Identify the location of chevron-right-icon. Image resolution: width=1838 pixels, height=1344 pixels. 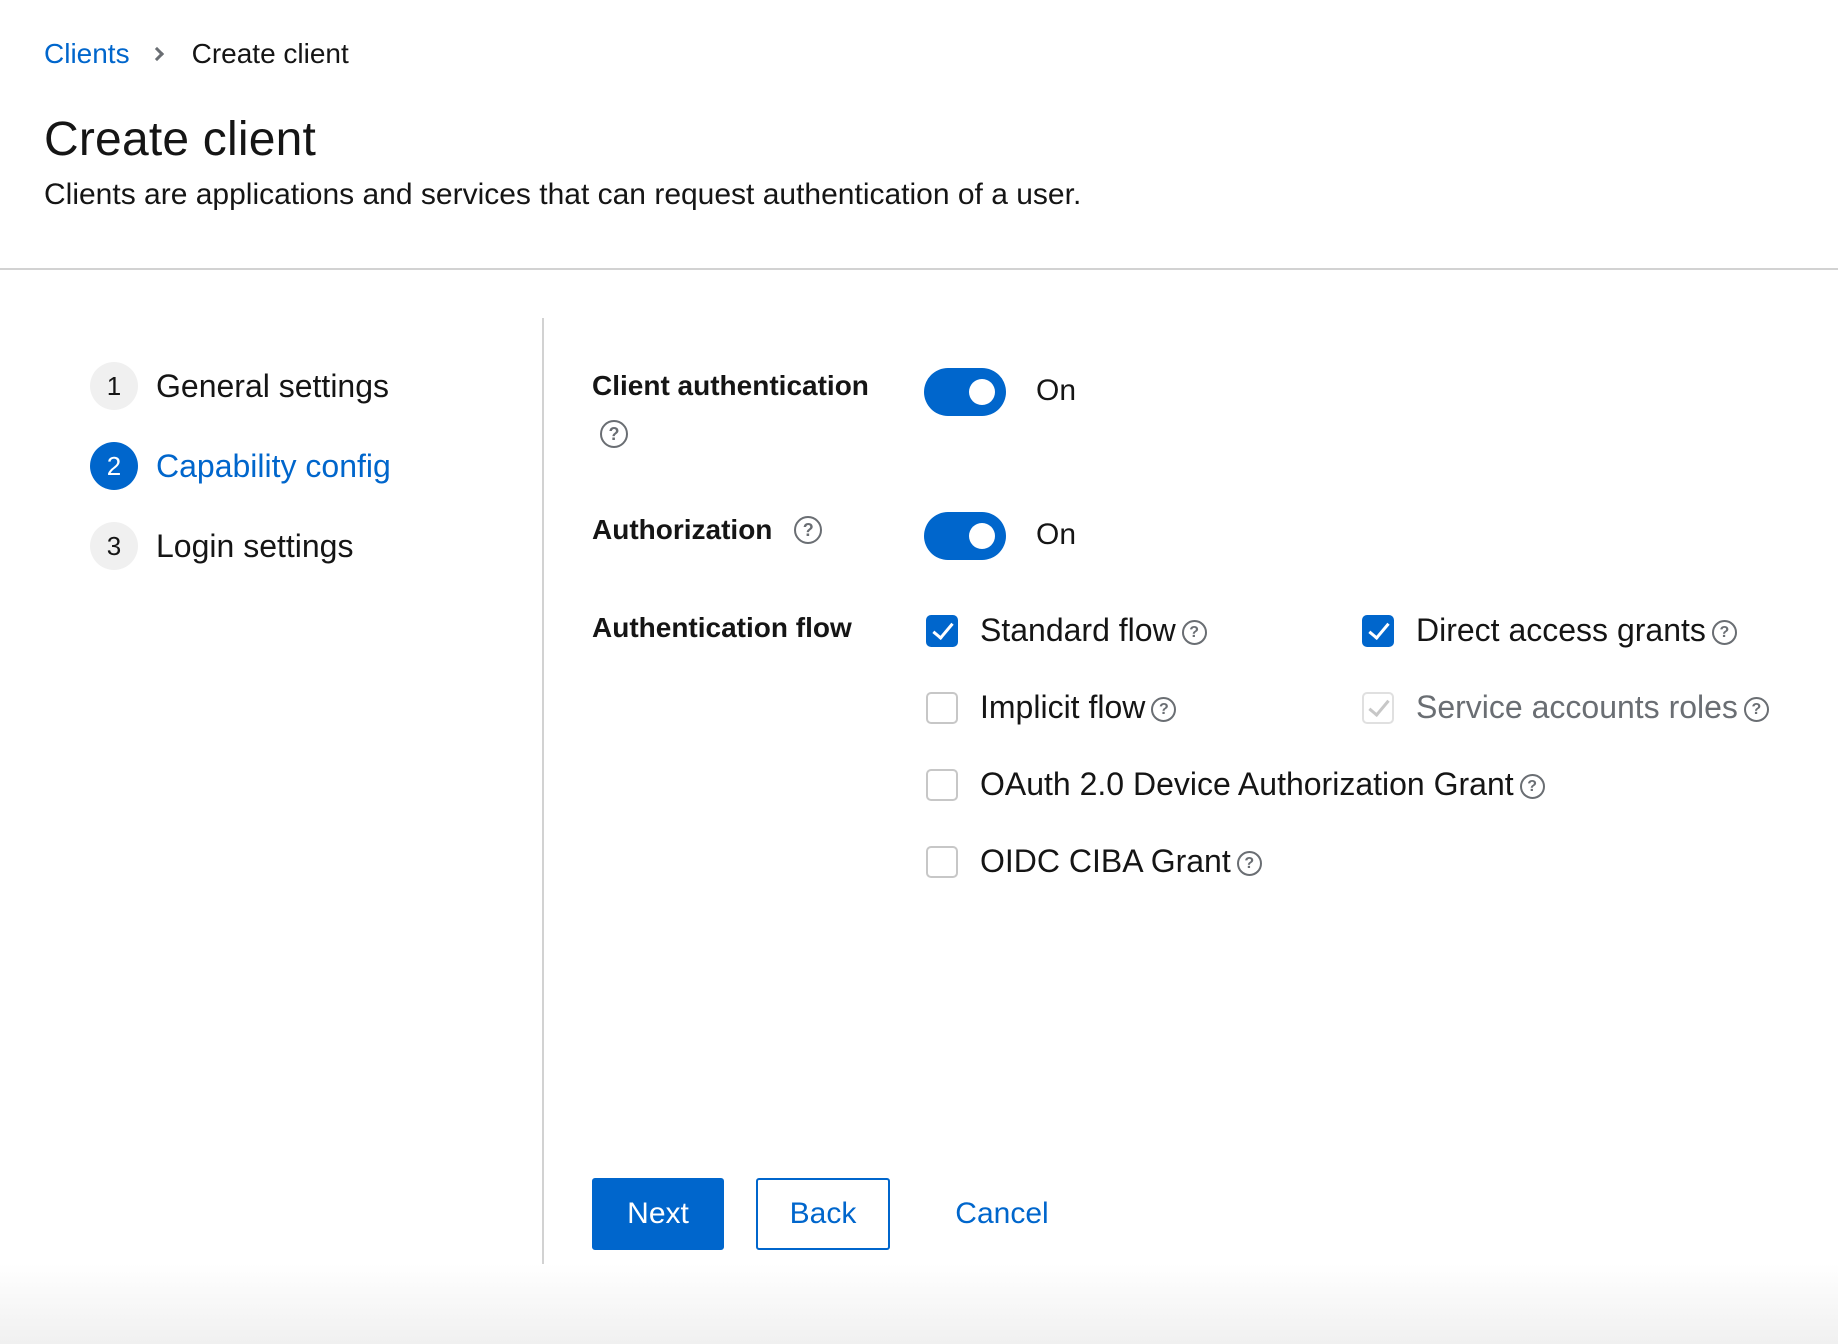
(156, 54).